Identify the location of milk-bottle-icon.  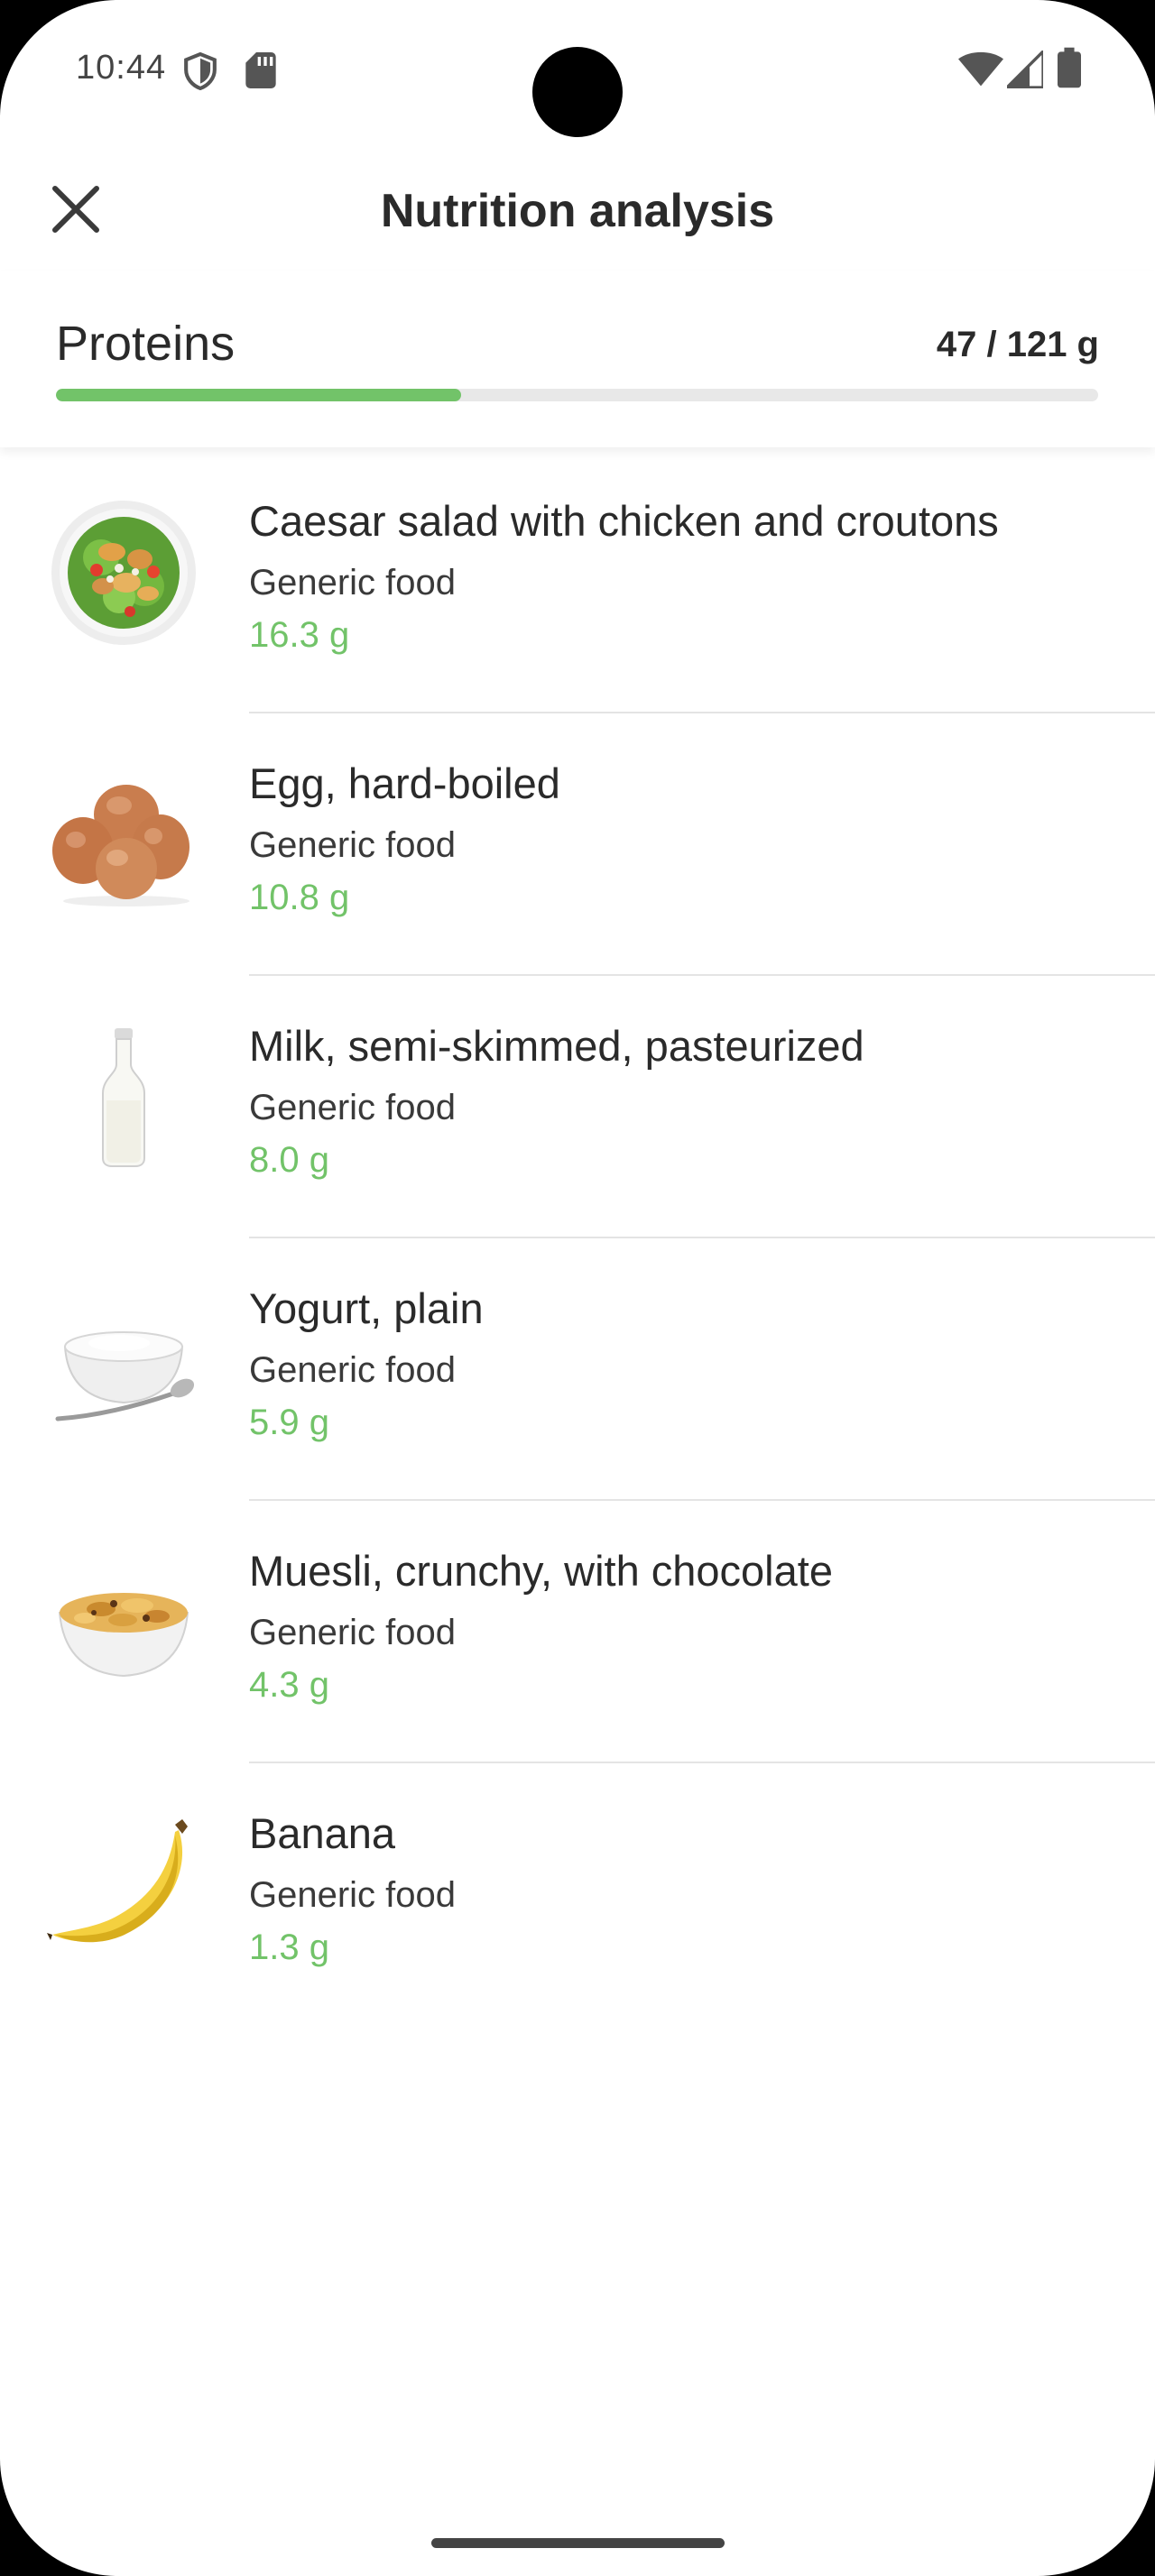
(124, 1097).